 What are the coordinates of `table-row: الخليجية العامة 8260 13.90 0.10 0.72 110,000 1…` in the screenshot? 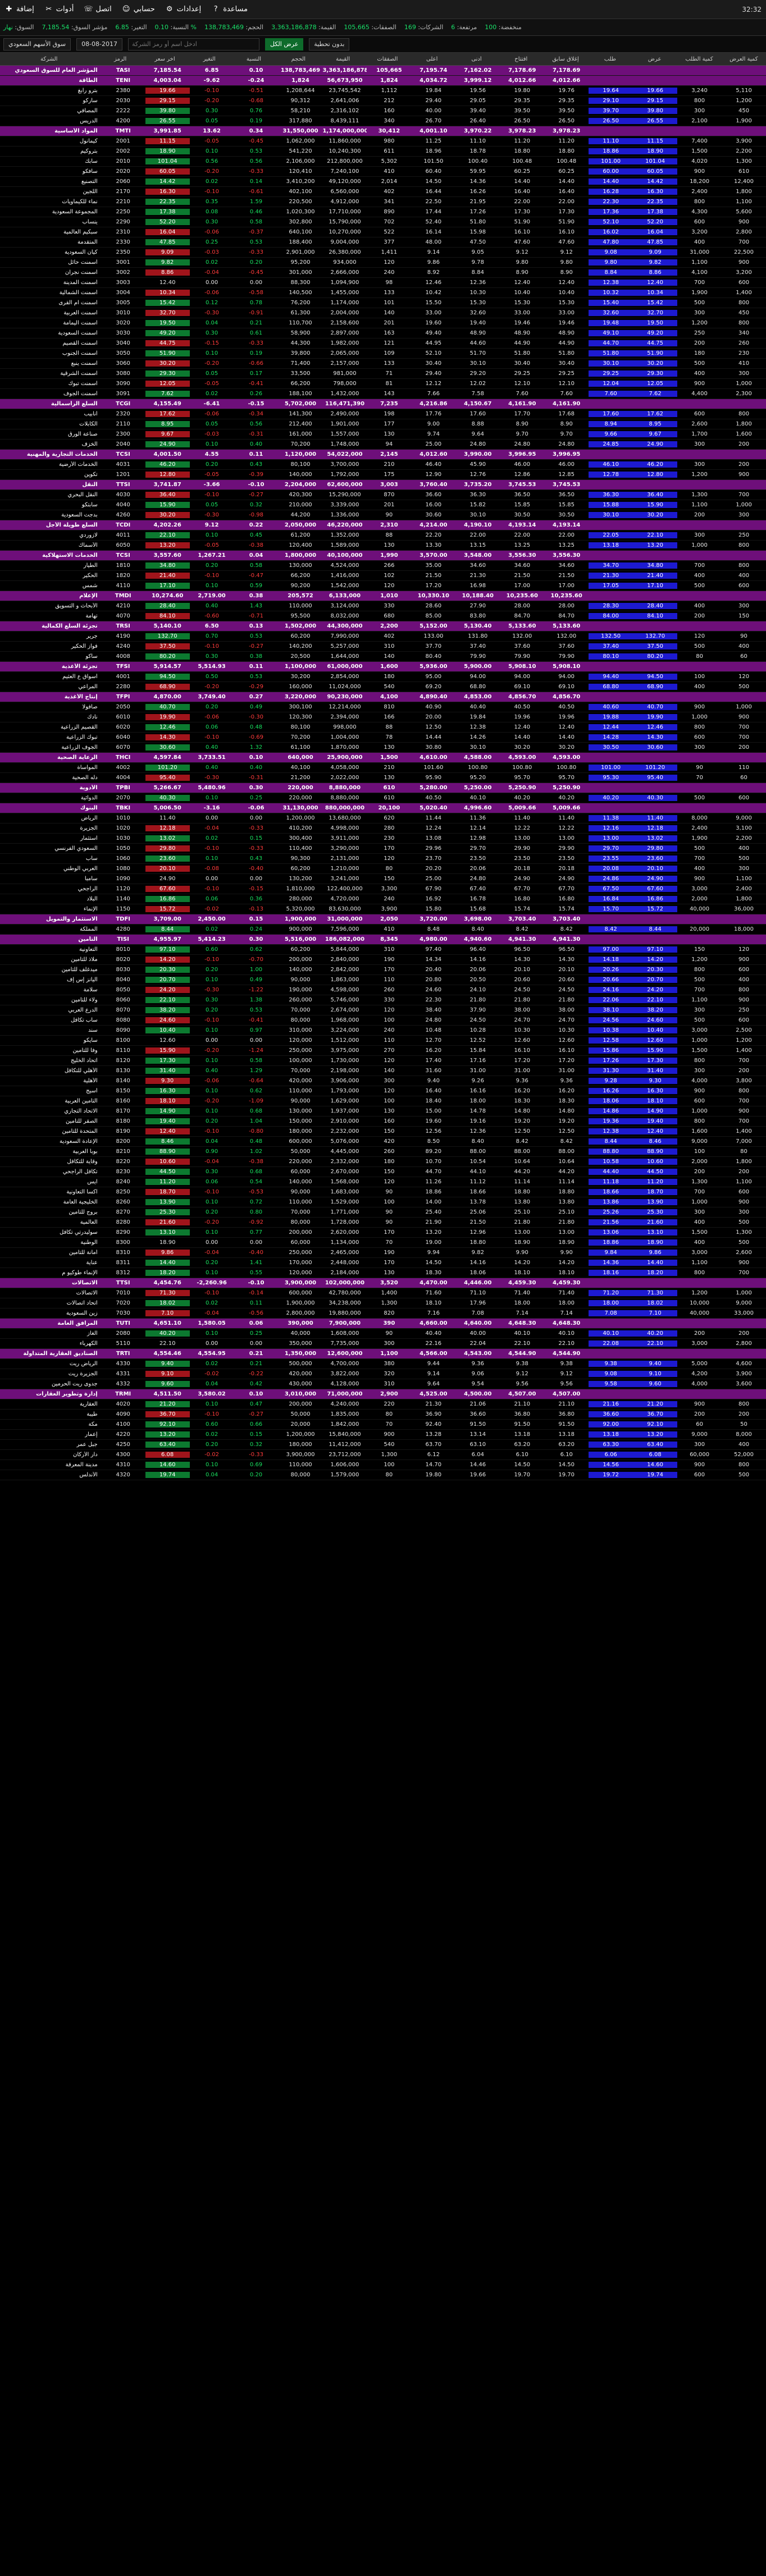 It's located at (383, 1202).